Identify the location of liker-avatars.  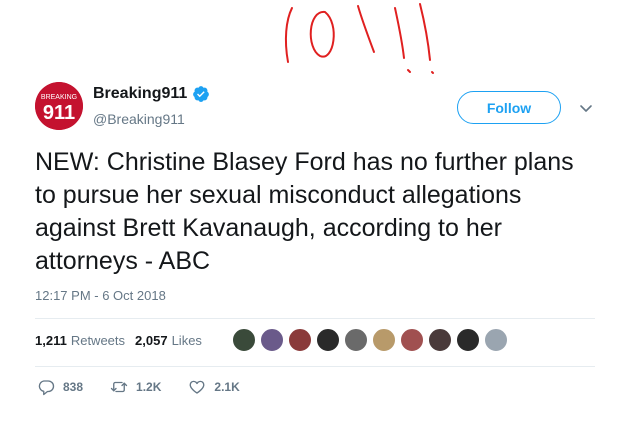
(370, 340).